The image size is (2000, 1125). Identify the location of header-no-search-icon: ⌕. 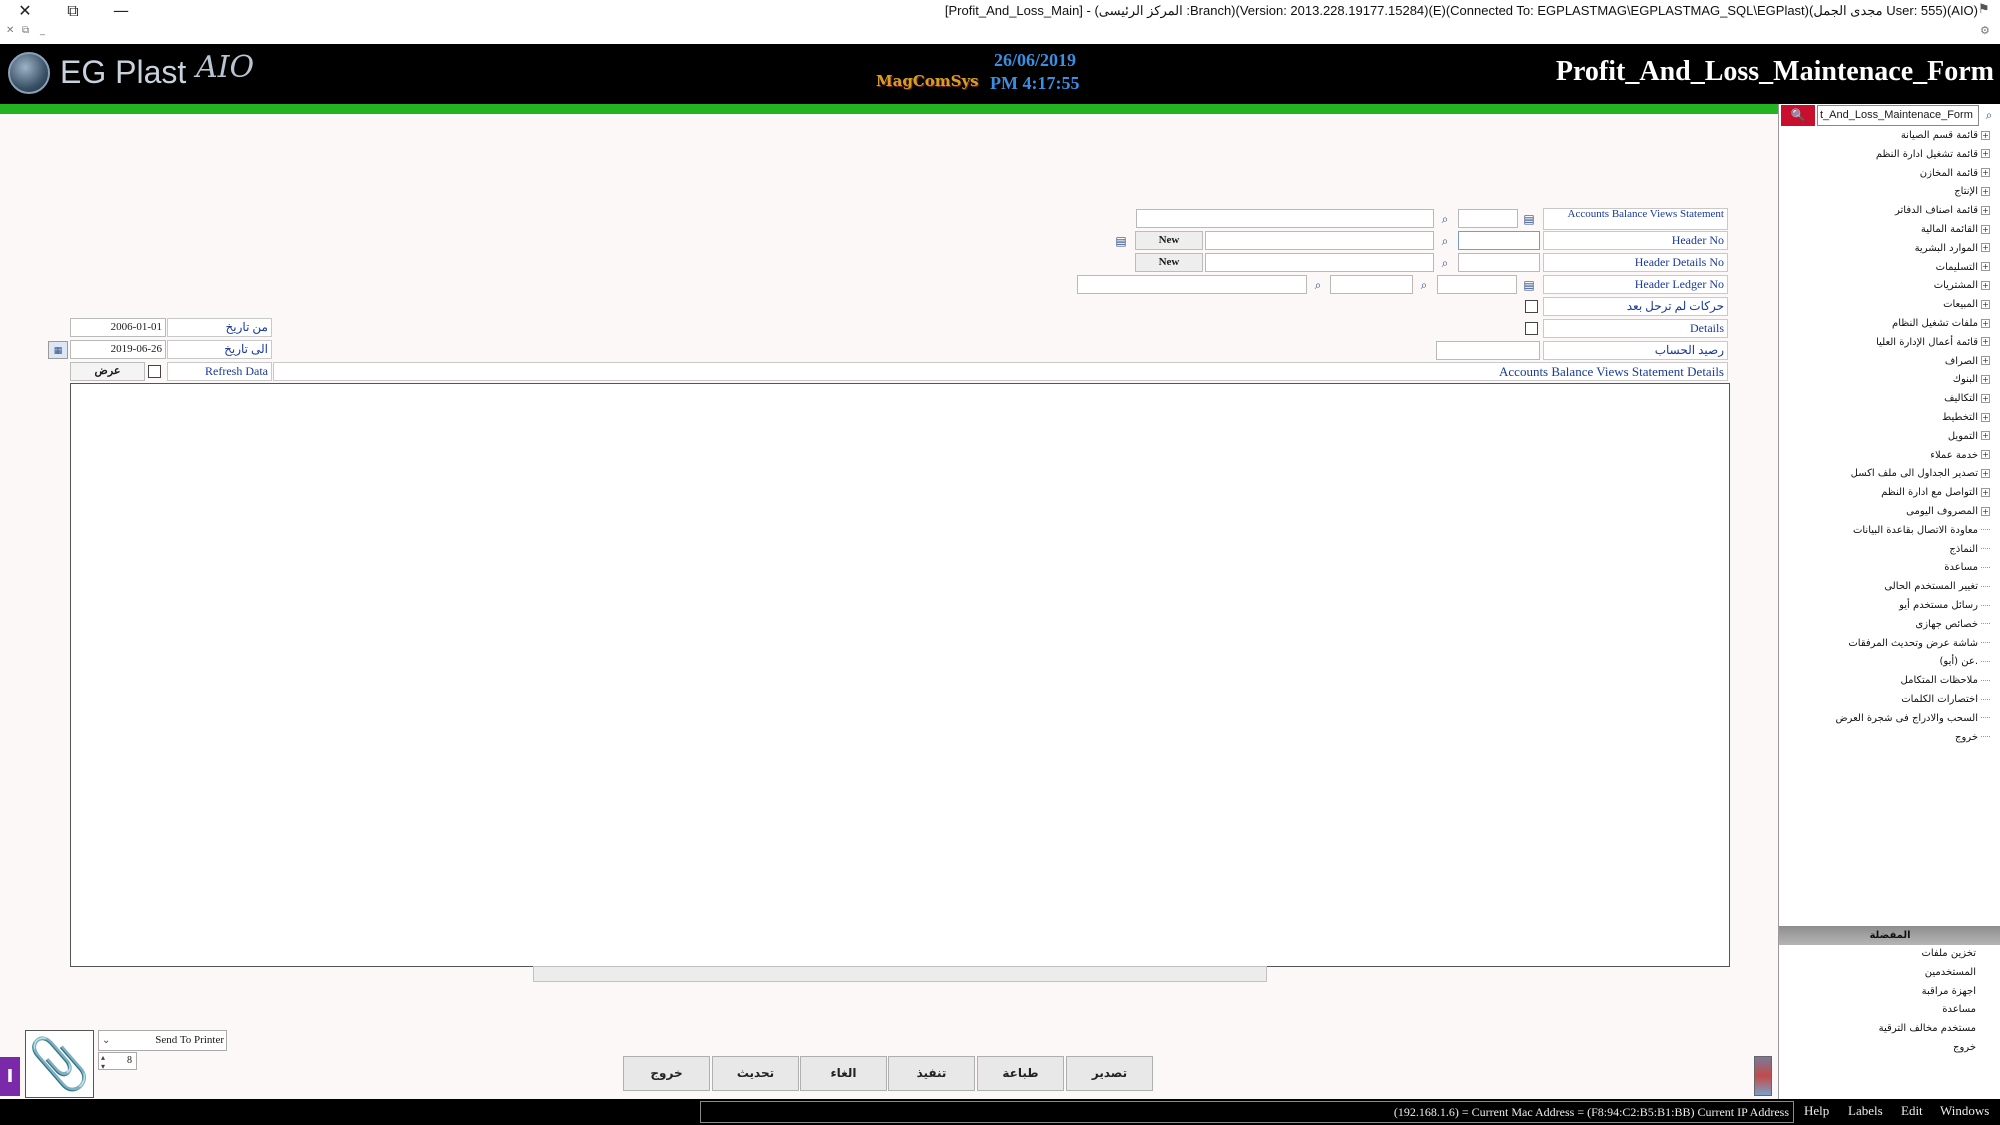
(1445, 241).